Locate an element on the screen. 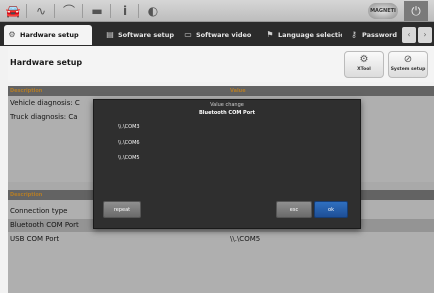 The image size is (434, 293). tab-label: Software video is located at coordinates (224, 35).